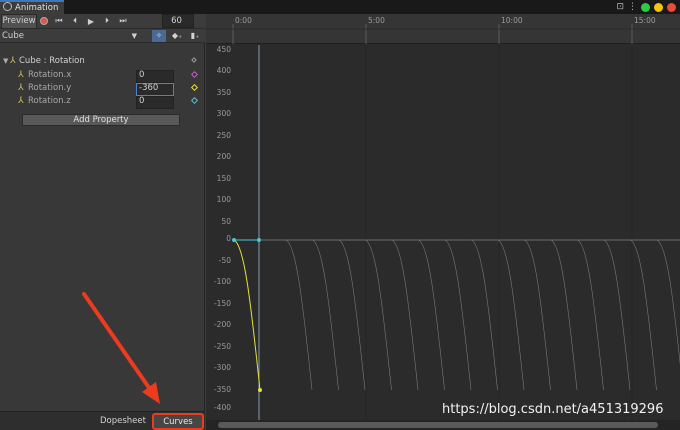  Describe the element at coordinates (13, 36) in the screenshot. I see `clip-name: Cube` at that location.